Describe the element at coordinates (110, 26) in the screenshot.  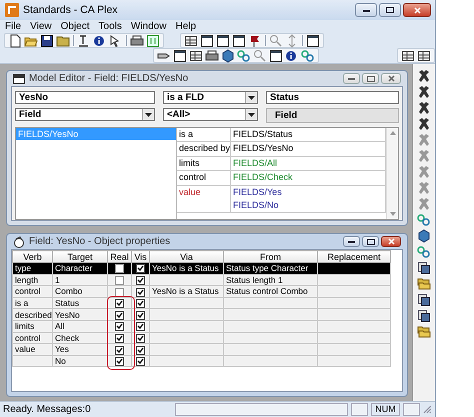
I see `menu-item: Tools` at that location.